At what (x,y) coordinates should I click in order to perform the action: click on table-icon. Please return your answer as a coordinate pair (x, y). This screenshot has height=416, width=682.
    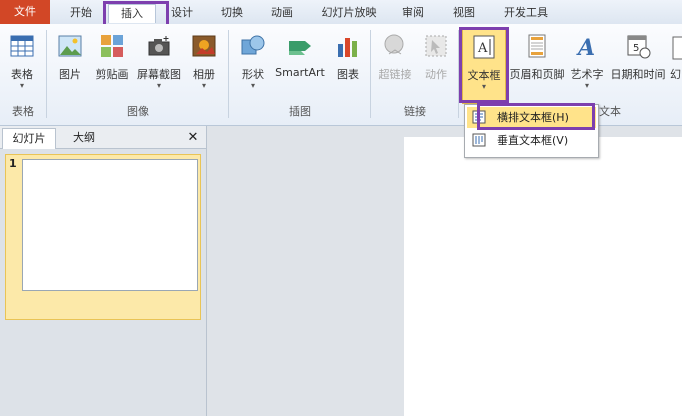
    Looking at the image, I should click on (22, 46).